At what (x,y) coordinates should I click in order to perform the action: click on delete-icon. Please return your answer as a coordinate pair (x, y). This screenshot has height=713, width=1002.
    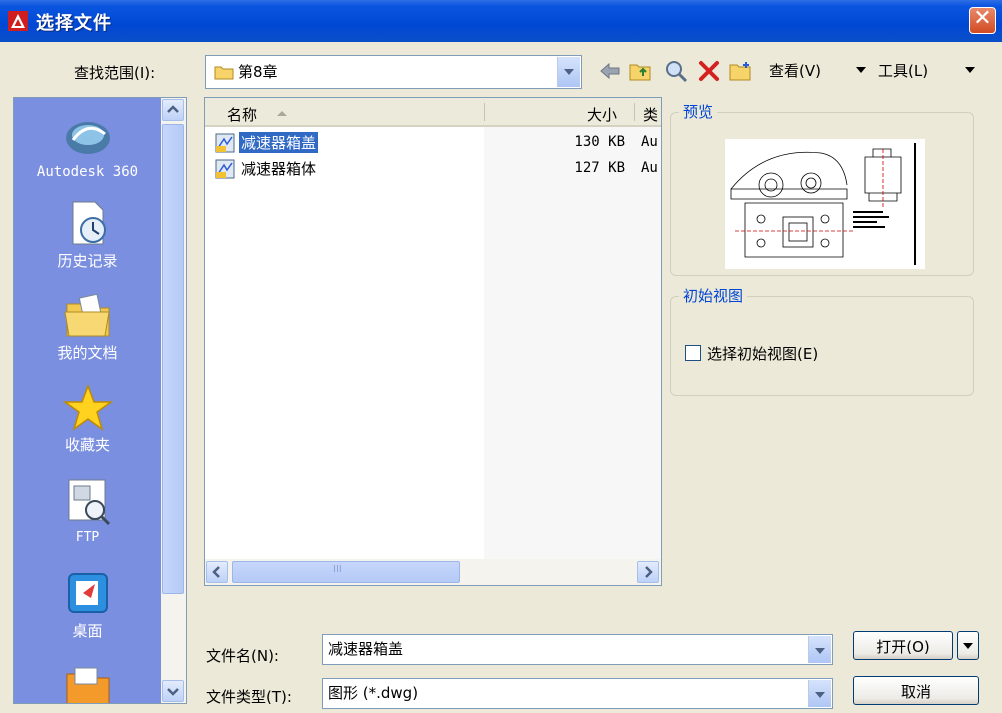
    Looking at the image, I should click on (709, 71).